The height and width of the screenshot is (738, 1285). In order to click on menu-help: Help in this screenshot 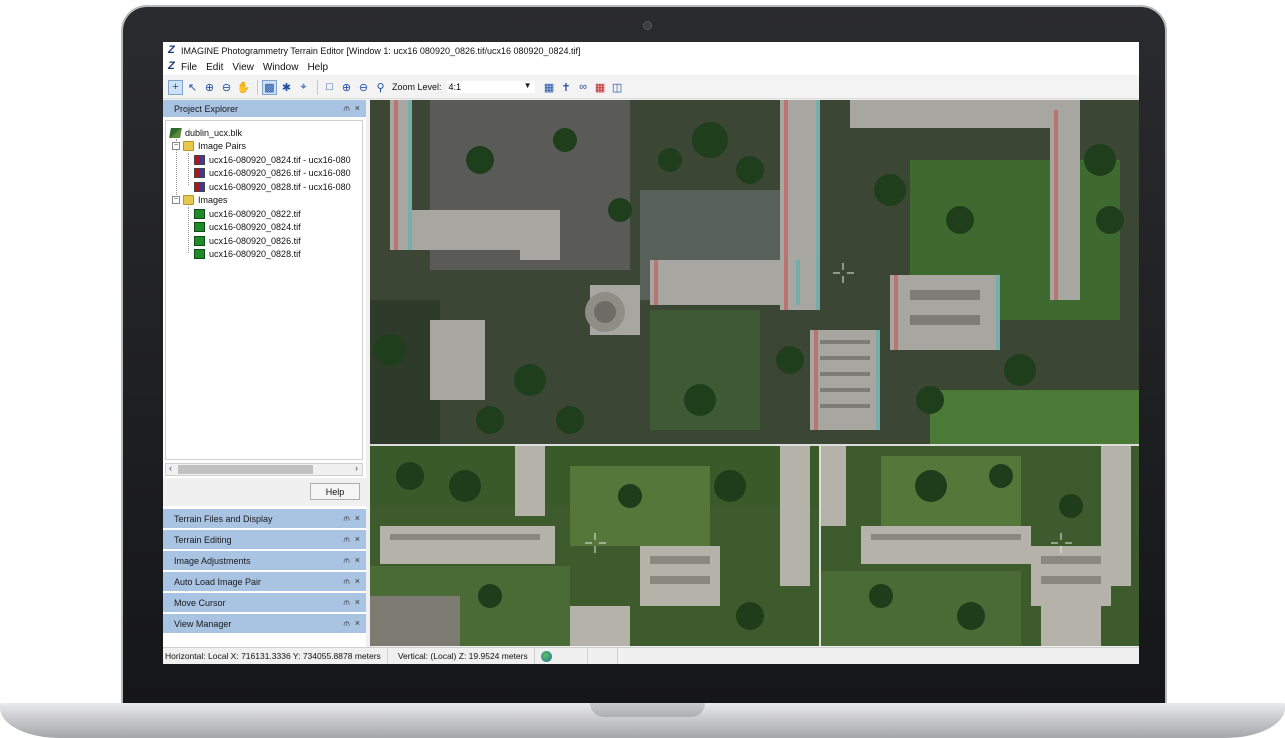, I will do `click(317, 67)`.